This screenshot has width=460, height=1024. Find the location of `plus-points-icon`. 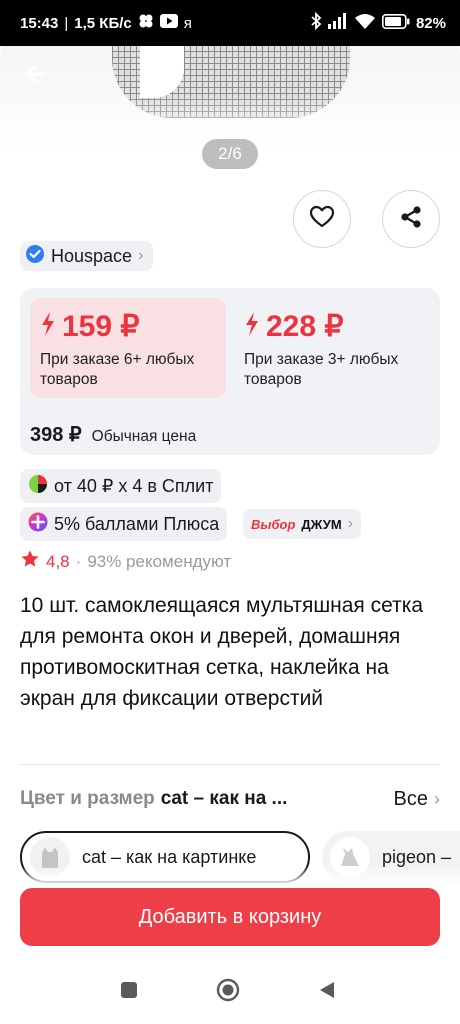

plus-points-icon is located at coordinates (38, 524).